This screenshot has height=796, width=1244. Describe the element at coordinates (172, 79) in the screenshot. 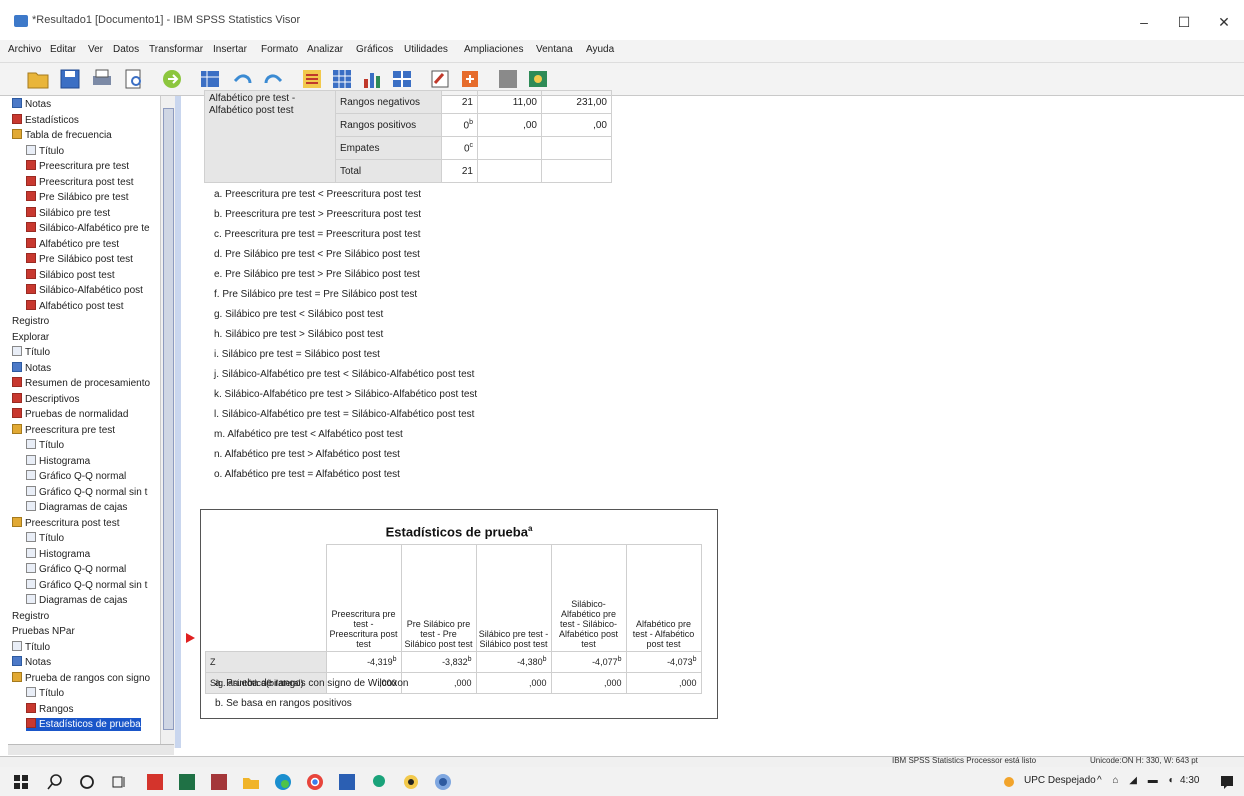

I see `export-icon` at that location.